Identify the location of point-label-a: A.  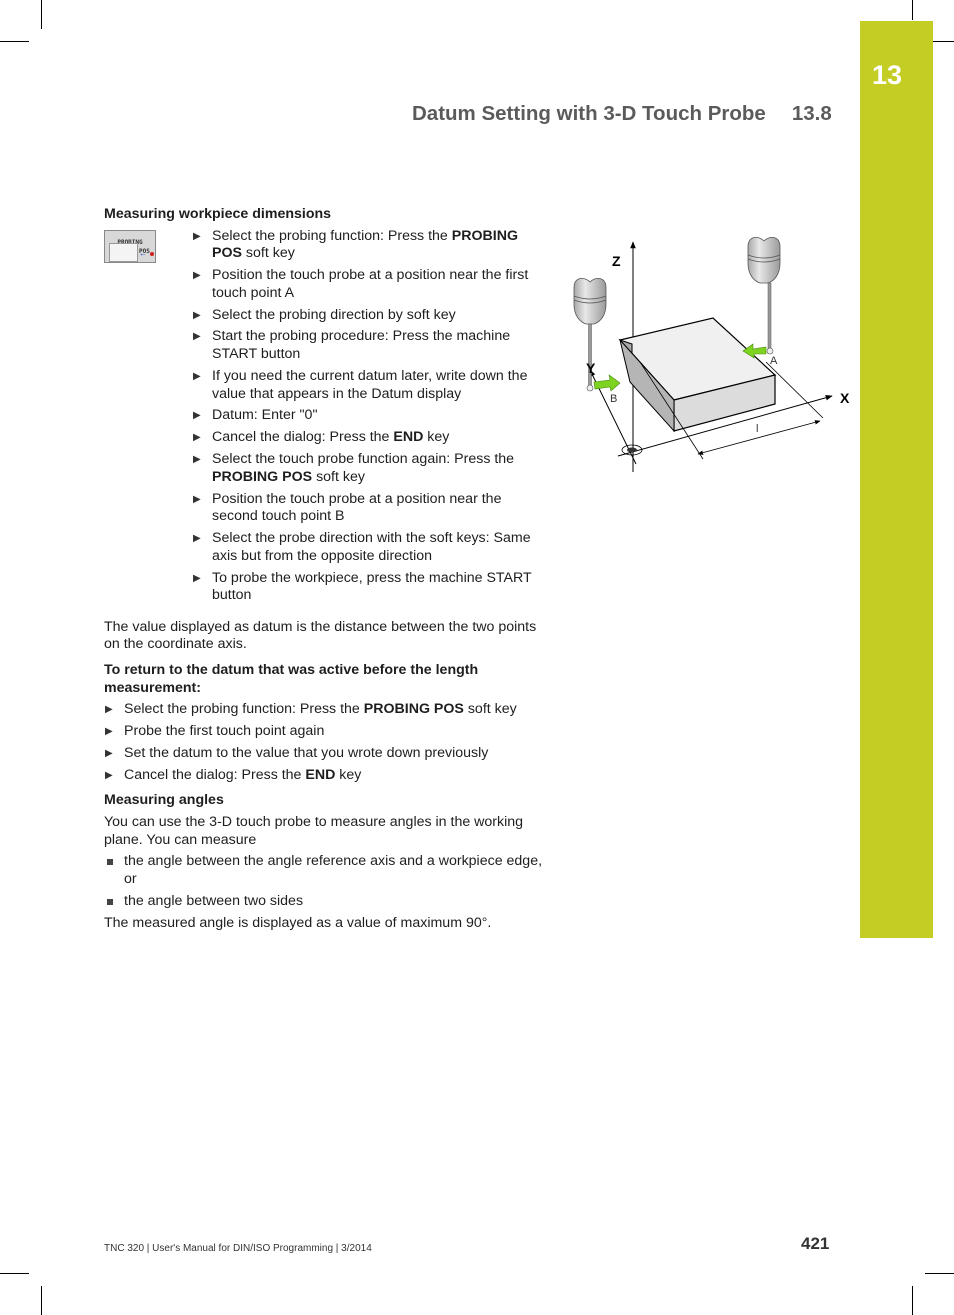
(774, 361).